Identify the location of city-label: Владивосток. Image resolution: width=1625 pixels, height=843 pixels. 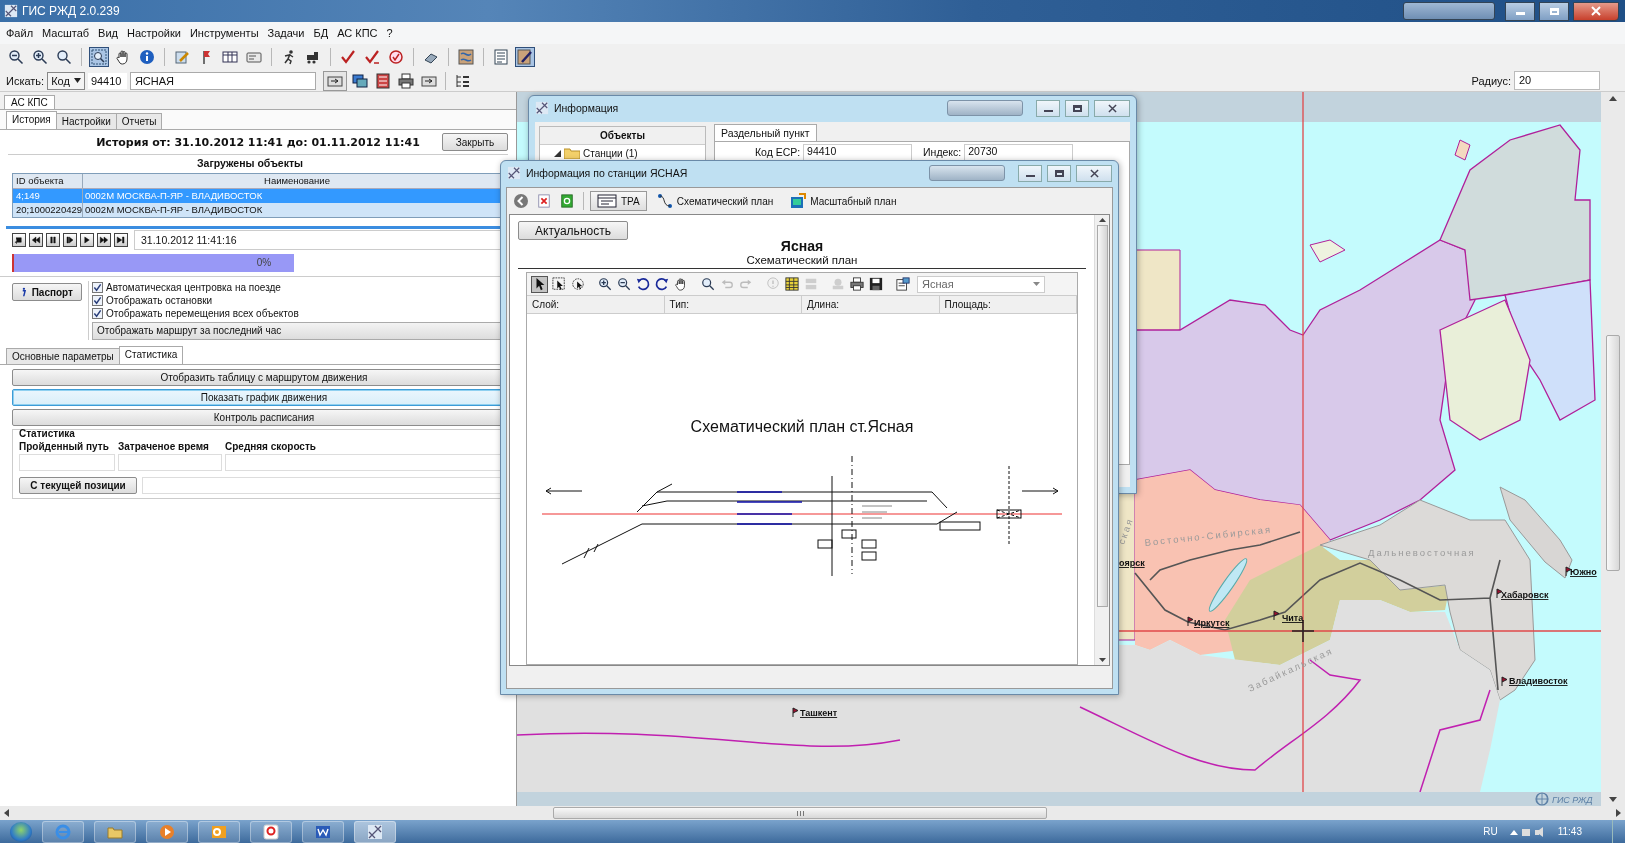
(1538, 681).